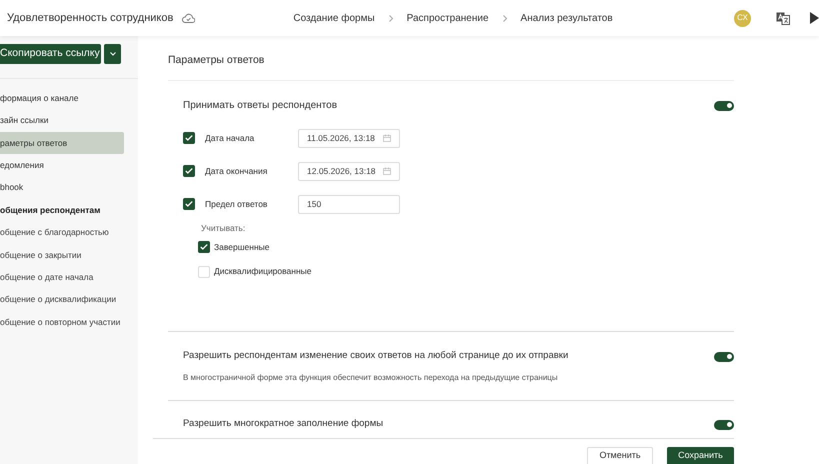 This screenshot has width=819, height=464. I want to click on step-link: Анализ результатов, so click(566, 18).